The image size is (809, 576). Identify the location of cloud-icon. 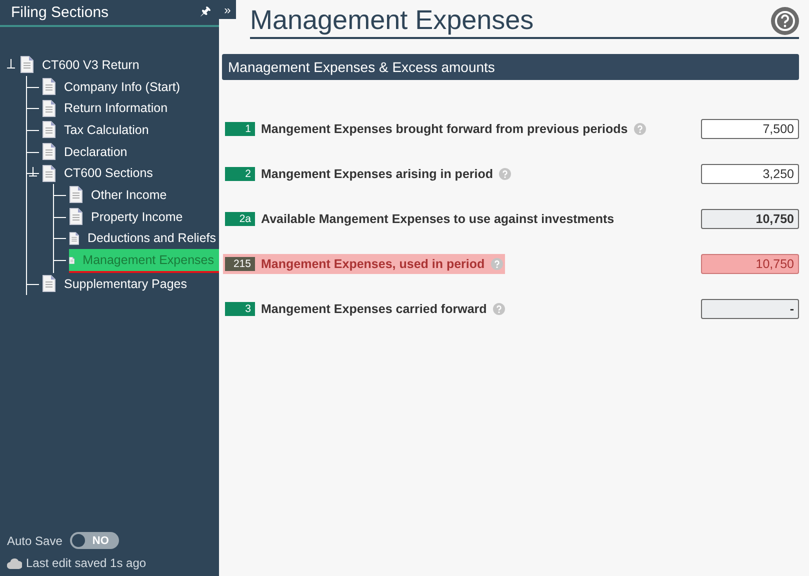
(14, 563).